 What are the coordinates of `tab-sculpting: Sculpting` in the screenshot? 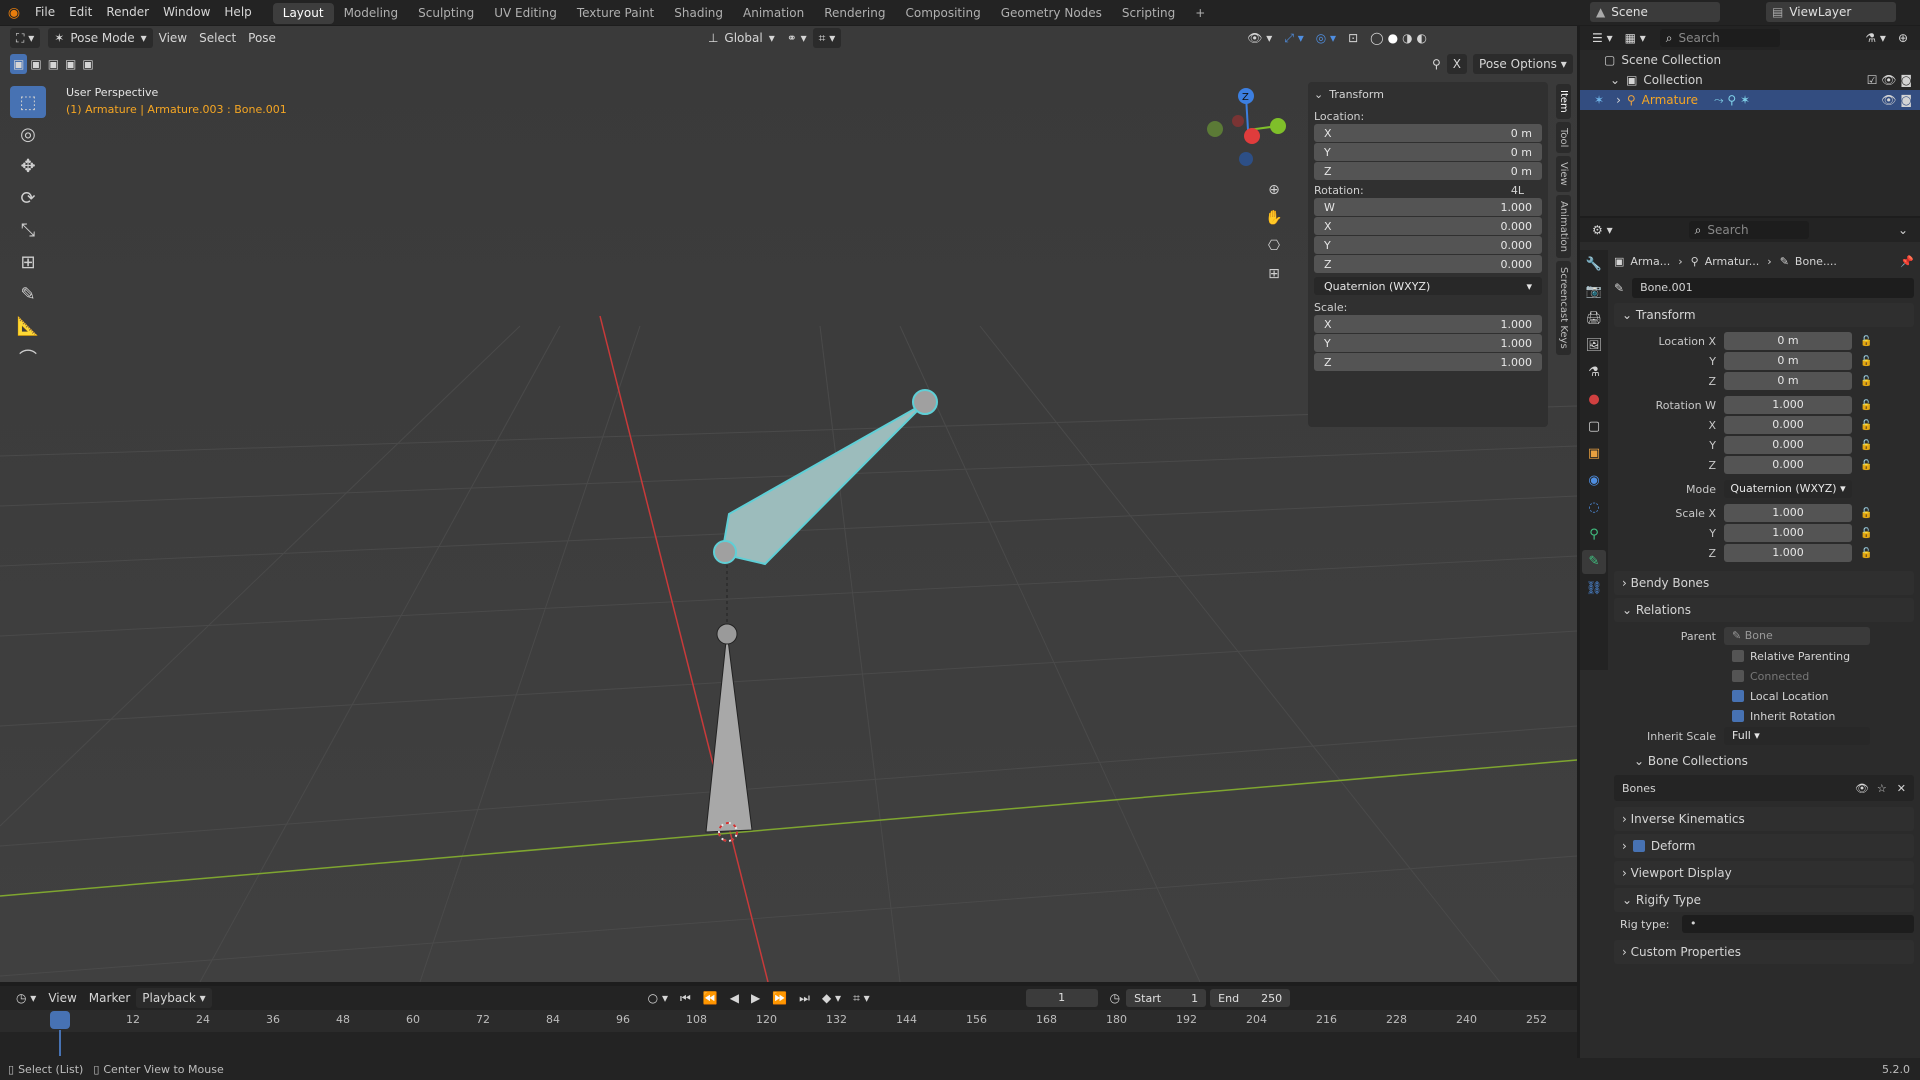 It's located at (446, 13).